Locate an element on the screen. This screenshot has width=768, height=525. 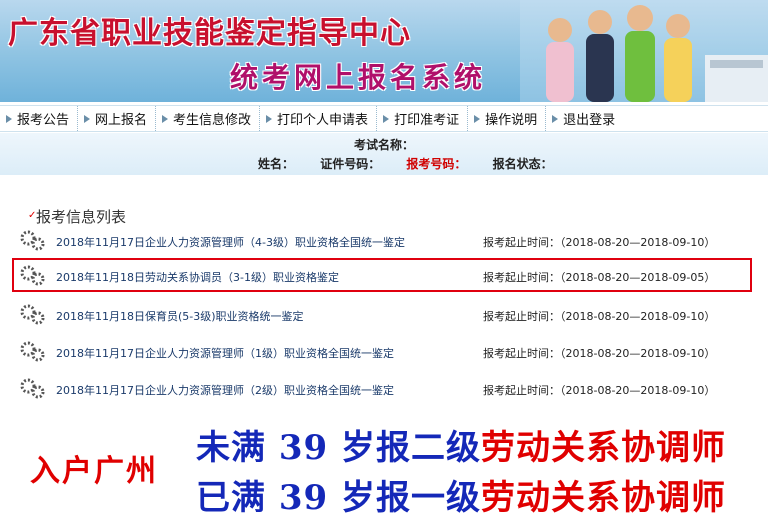
slogan-left: 入户广州 is located at coordinates (94, 471).